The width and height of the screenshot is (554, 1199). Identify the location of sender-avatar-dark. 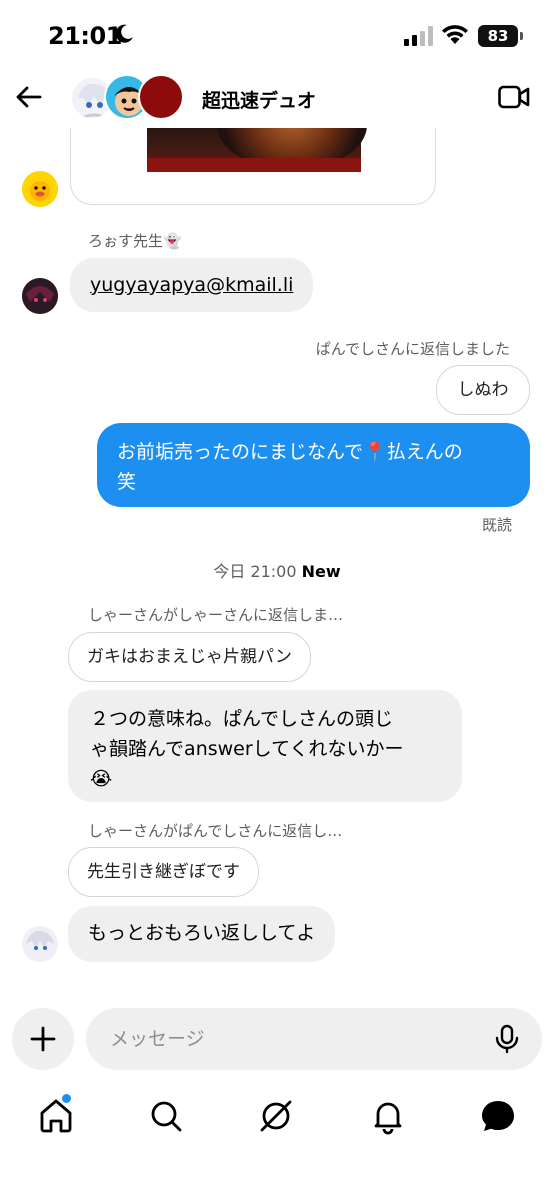
(40, 296).